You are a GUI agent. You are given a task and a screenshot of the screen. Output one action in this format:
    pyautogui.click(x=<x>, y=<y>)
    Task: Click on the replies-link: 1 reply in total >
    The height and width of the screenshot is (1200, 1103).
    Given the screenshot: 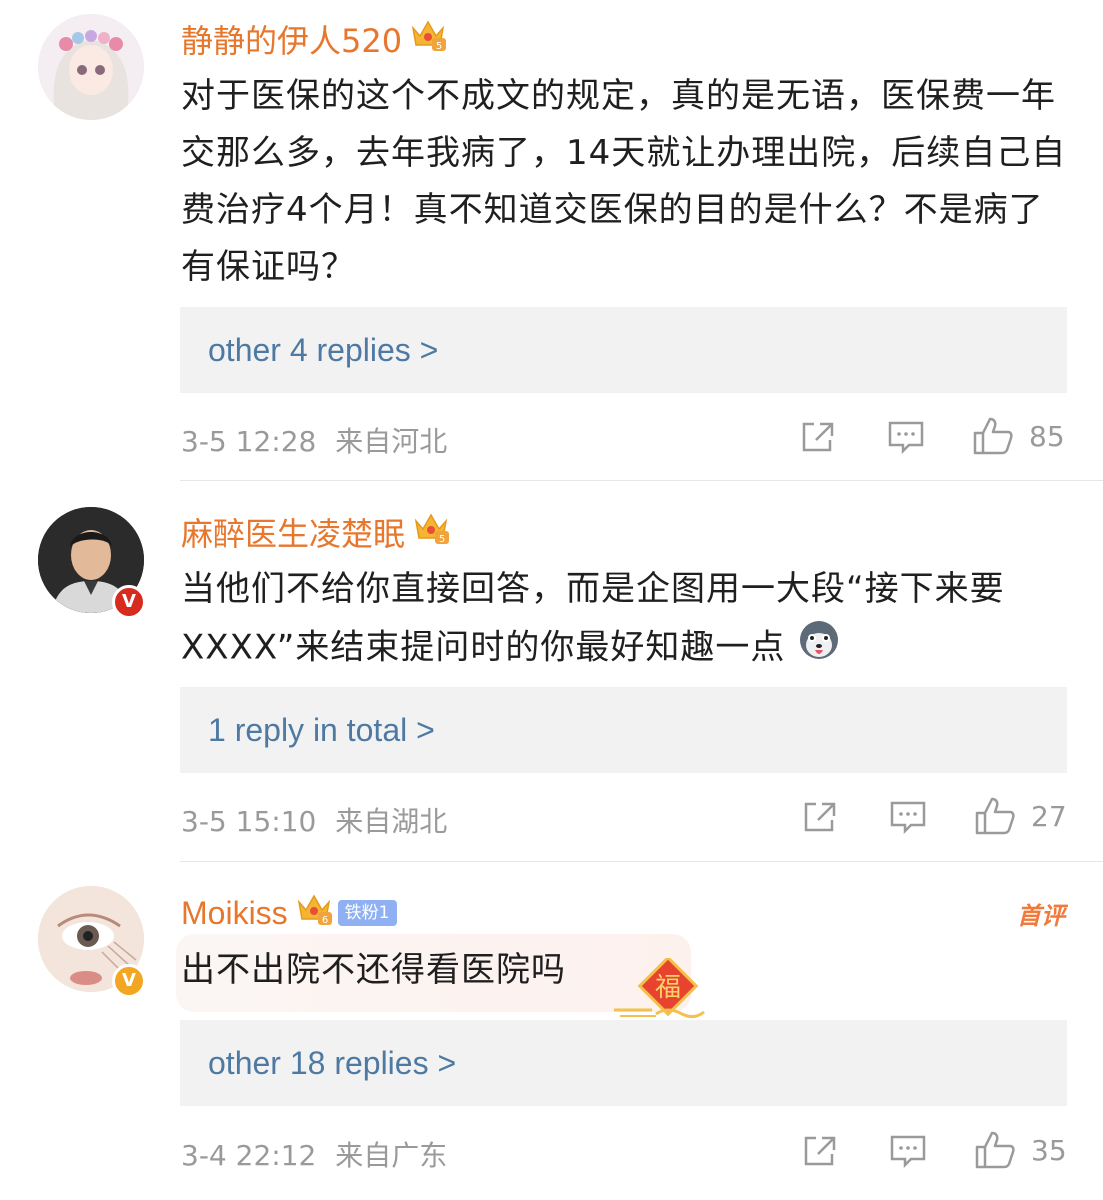 What is the action you would take?
    pyautogui.click(x=623, y=730)
    